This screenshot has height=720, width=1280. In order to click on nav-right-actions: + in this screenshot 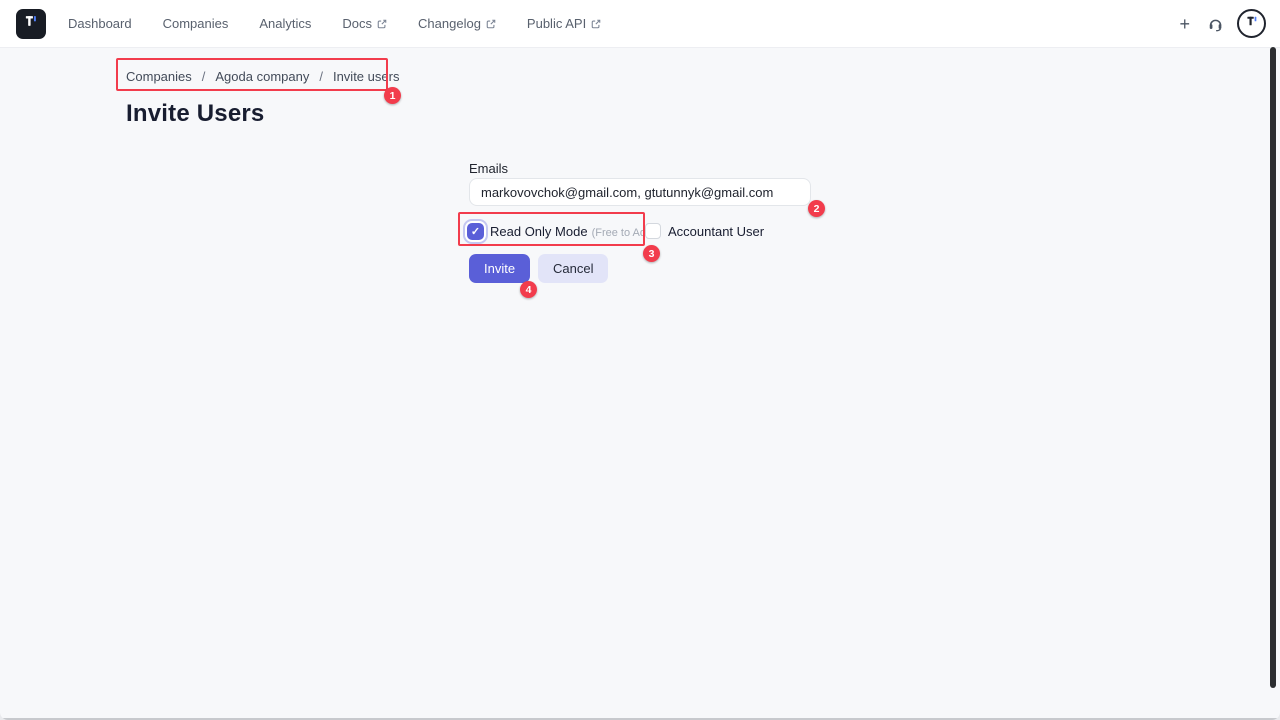, I will do `click(1220, 23)`.